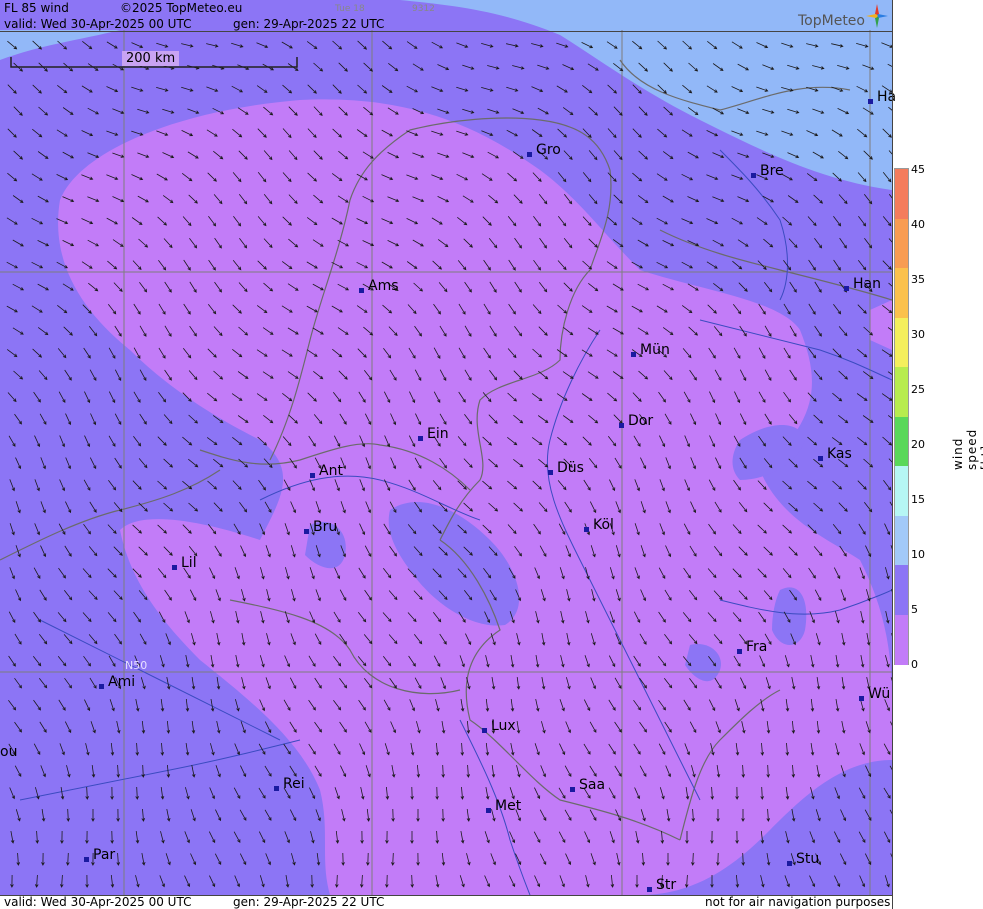  Describe the element at coordinates (98, 24) in the screenshot. I see `valid-time-header: valid: Wed 30-Apr-2025 00 UTC` at that location.